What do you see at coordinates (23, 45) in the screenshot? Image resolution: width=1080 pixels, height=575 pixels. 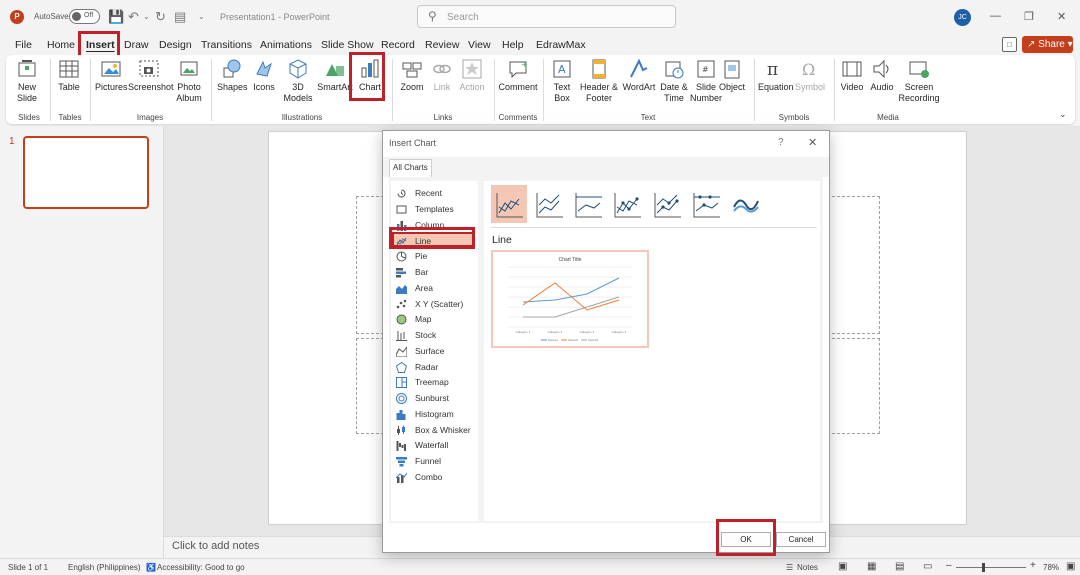 I see `tab-file: File` at bounding box center [23, 45].